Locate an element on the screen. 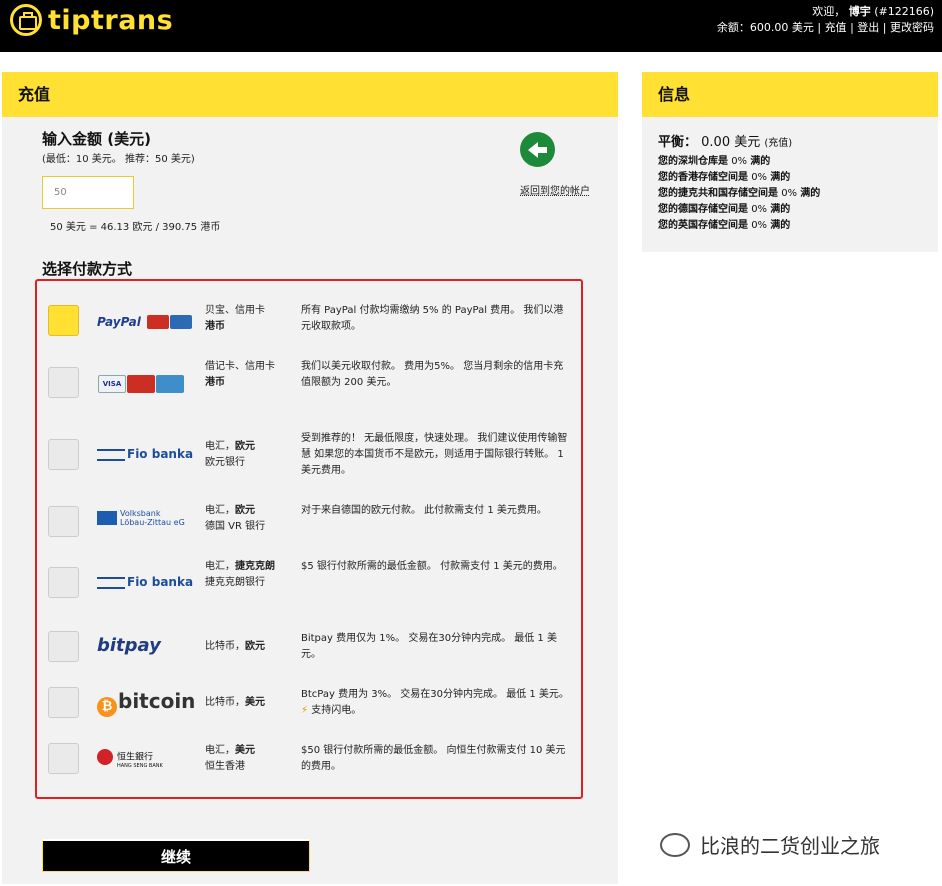  currency-conversion: 50 美元 = 46.13 欧元 / 390.75 港币 is located at coordinates (135, 227).